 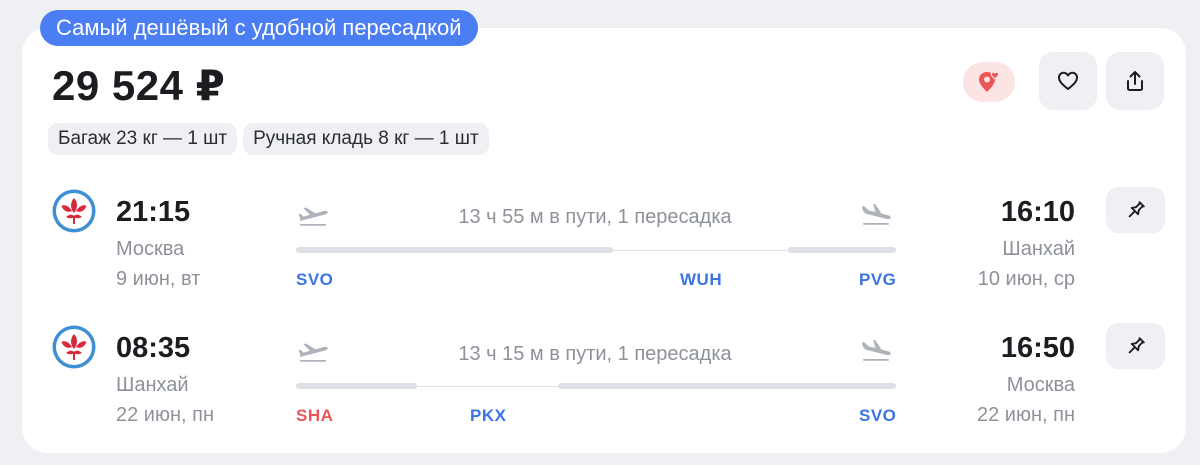 What do you see at coordinates (1026, 279) in the screenshot?
I see `arrival-date: 10 июн, ср` at bounding box center [1026, 279].